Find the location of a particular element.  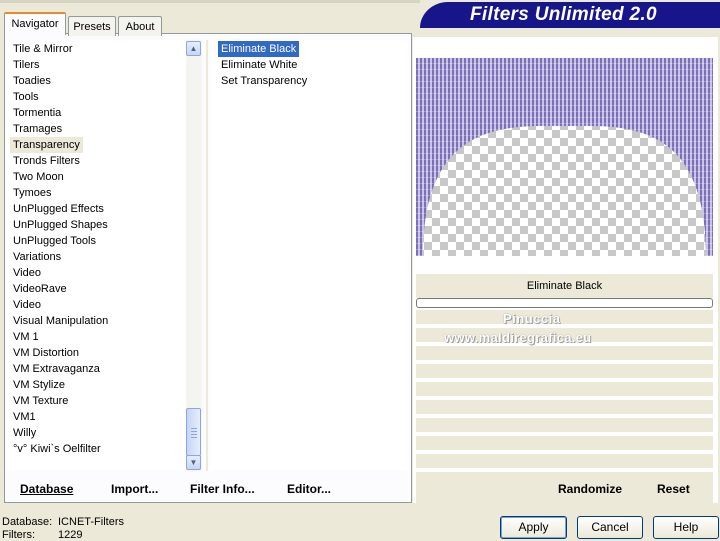

tab-about: About is located at coordinates (140, 26).